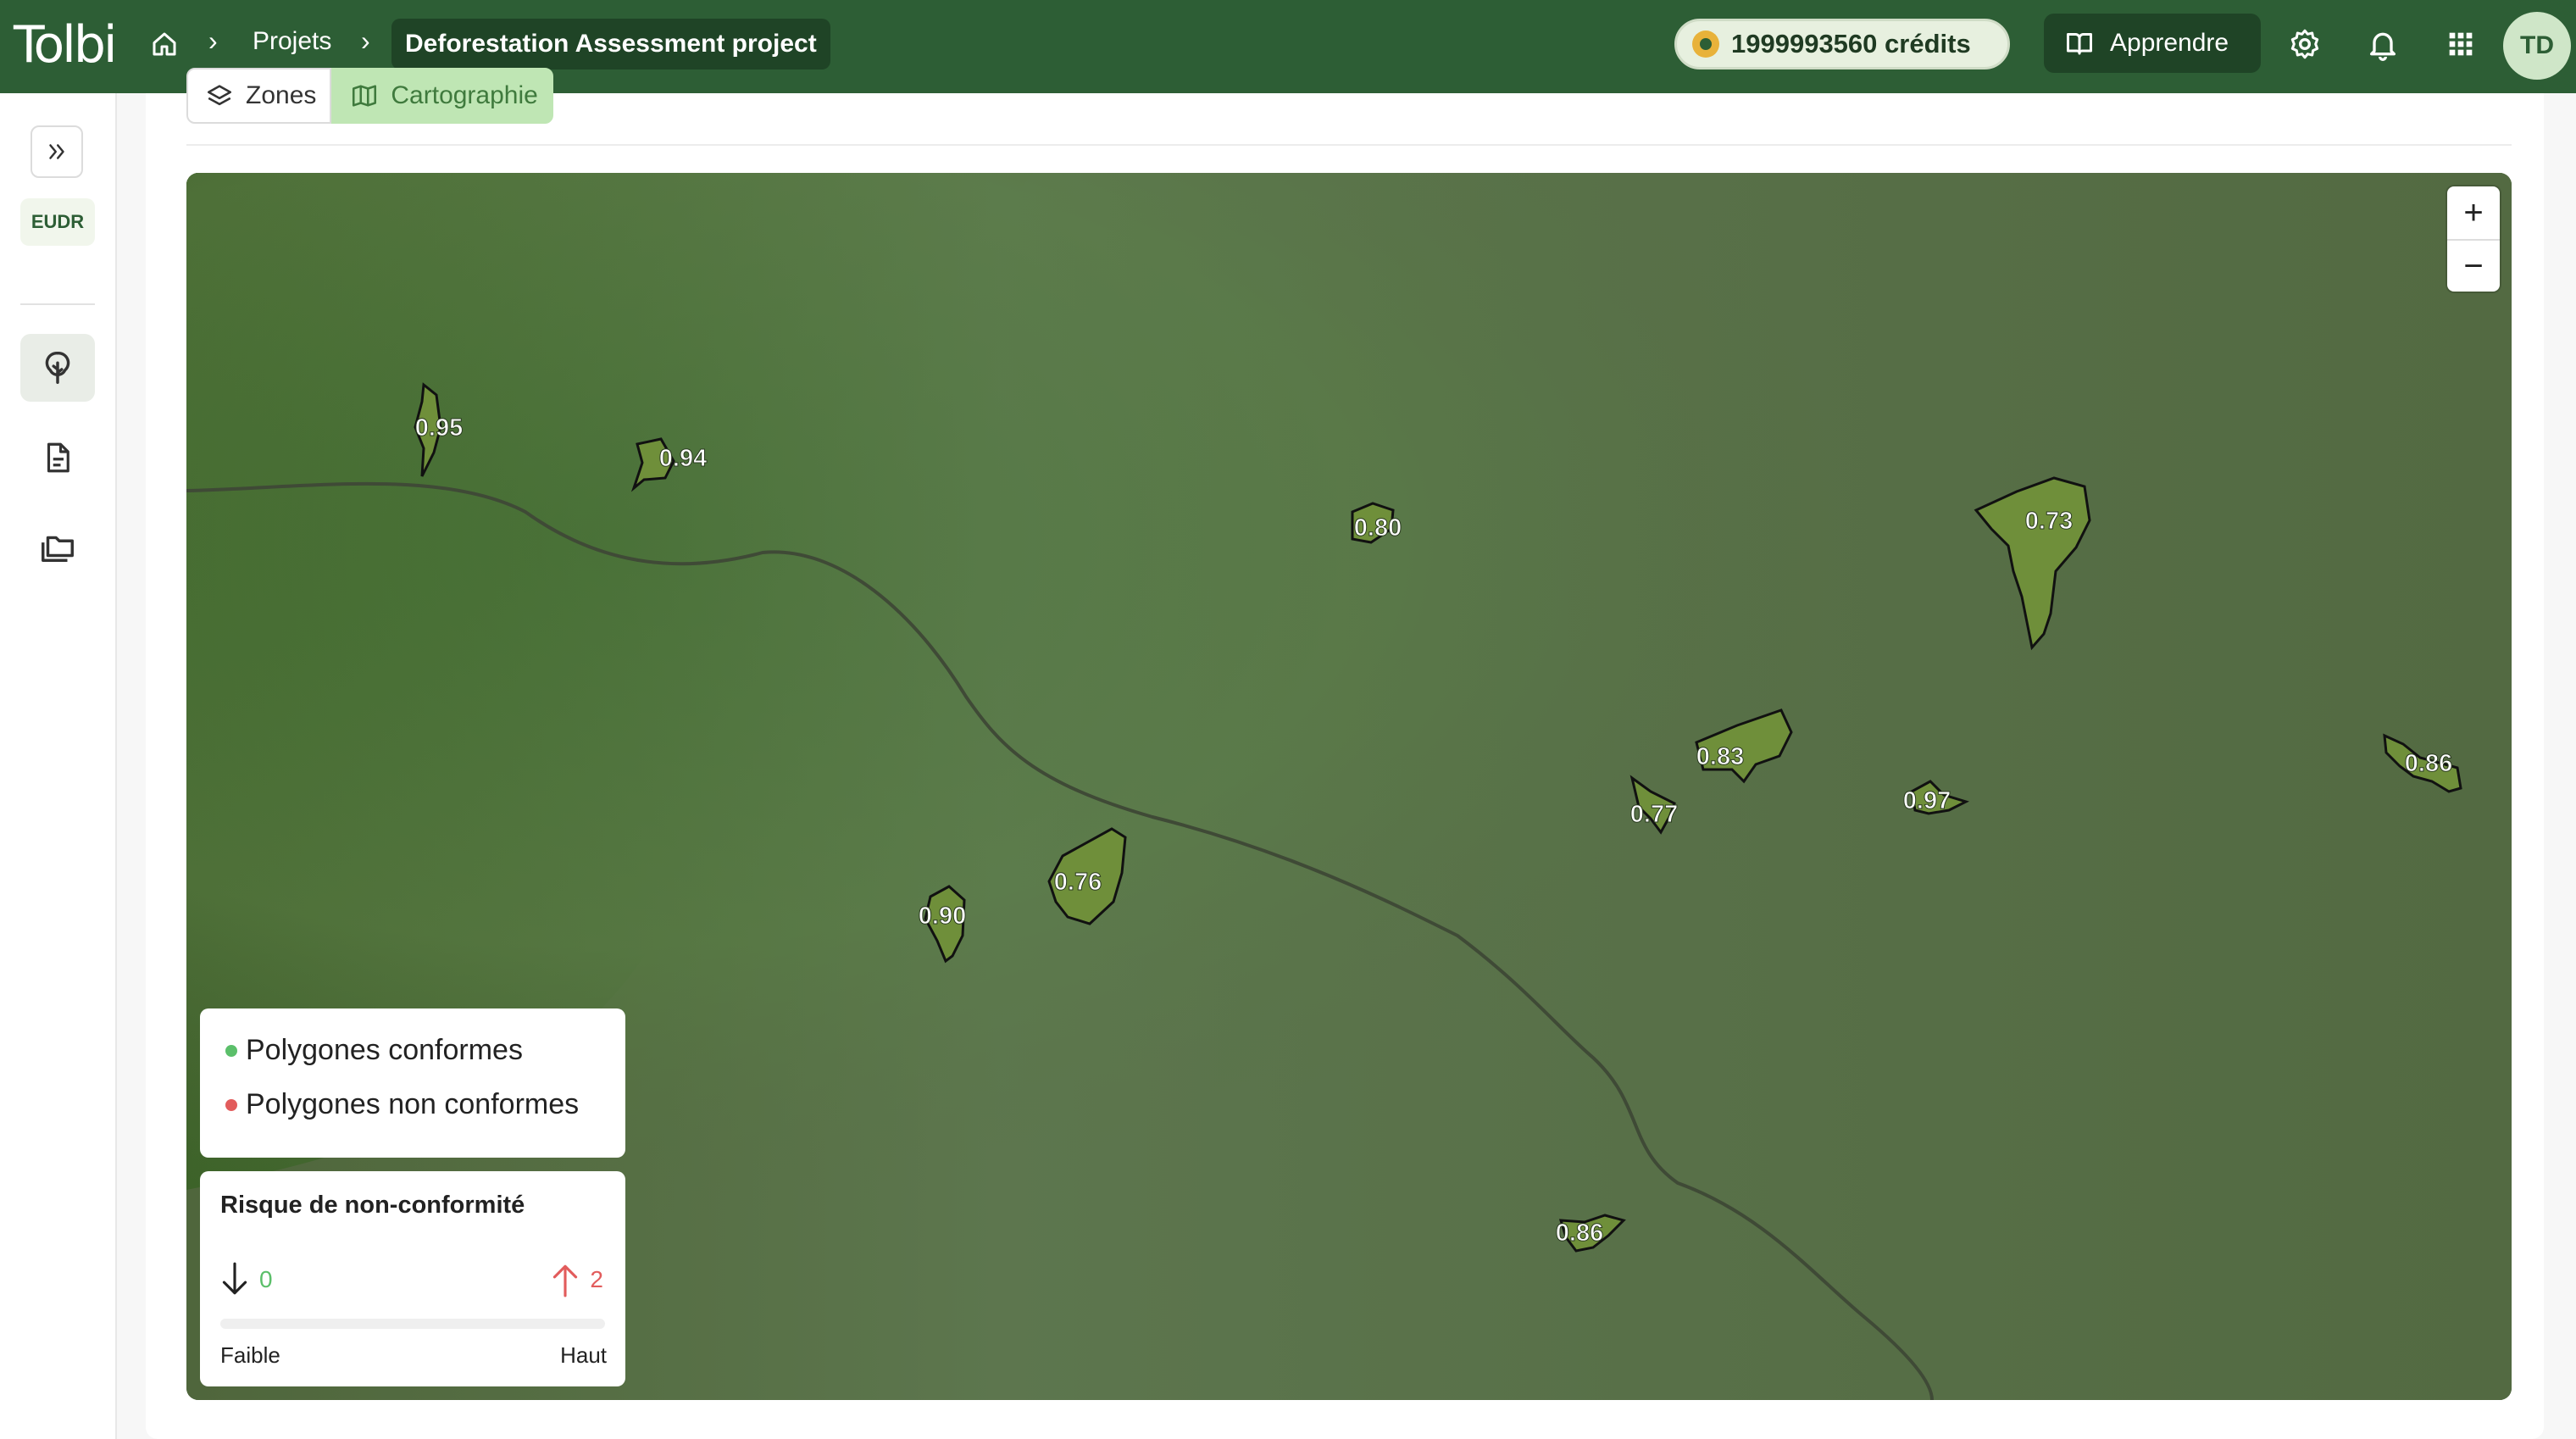  I want to click on sidebar-item-document, so click(57, 458).